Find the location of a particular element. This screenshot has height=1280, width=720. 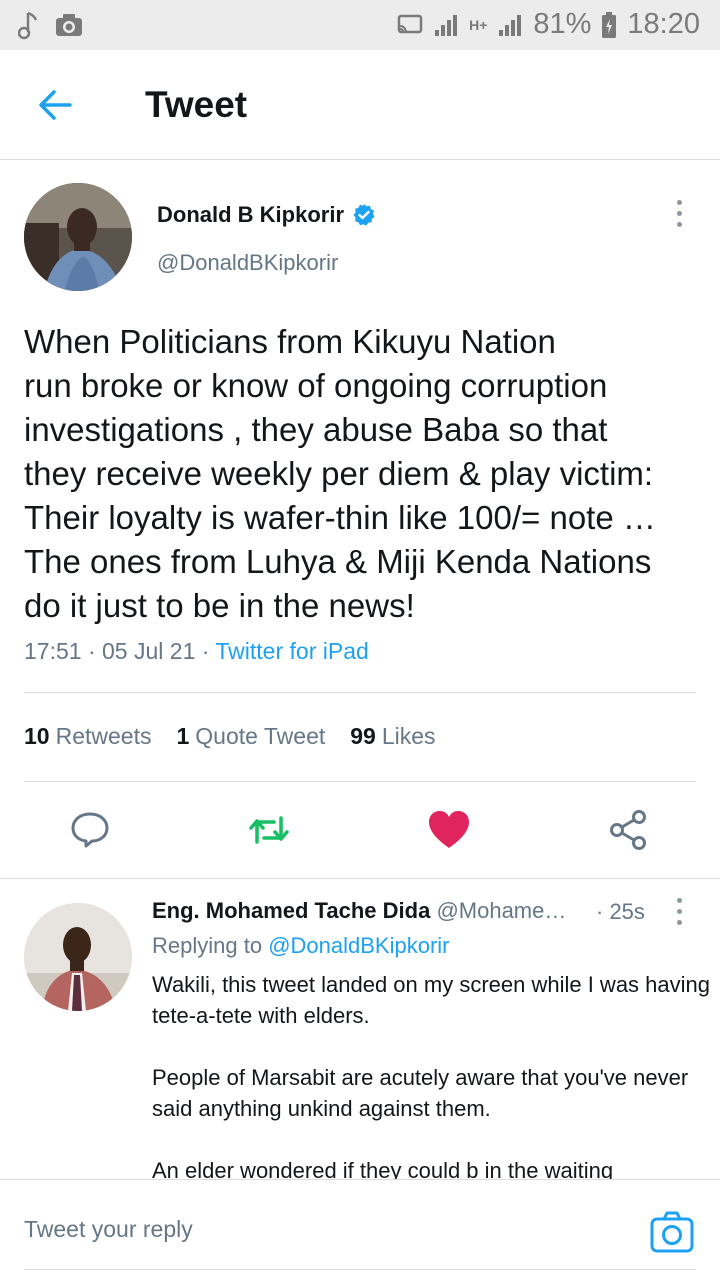

tweet-stats: 10 Retweets 1 Quote Tweet 99 Likes is located at coordinates (230, 736).